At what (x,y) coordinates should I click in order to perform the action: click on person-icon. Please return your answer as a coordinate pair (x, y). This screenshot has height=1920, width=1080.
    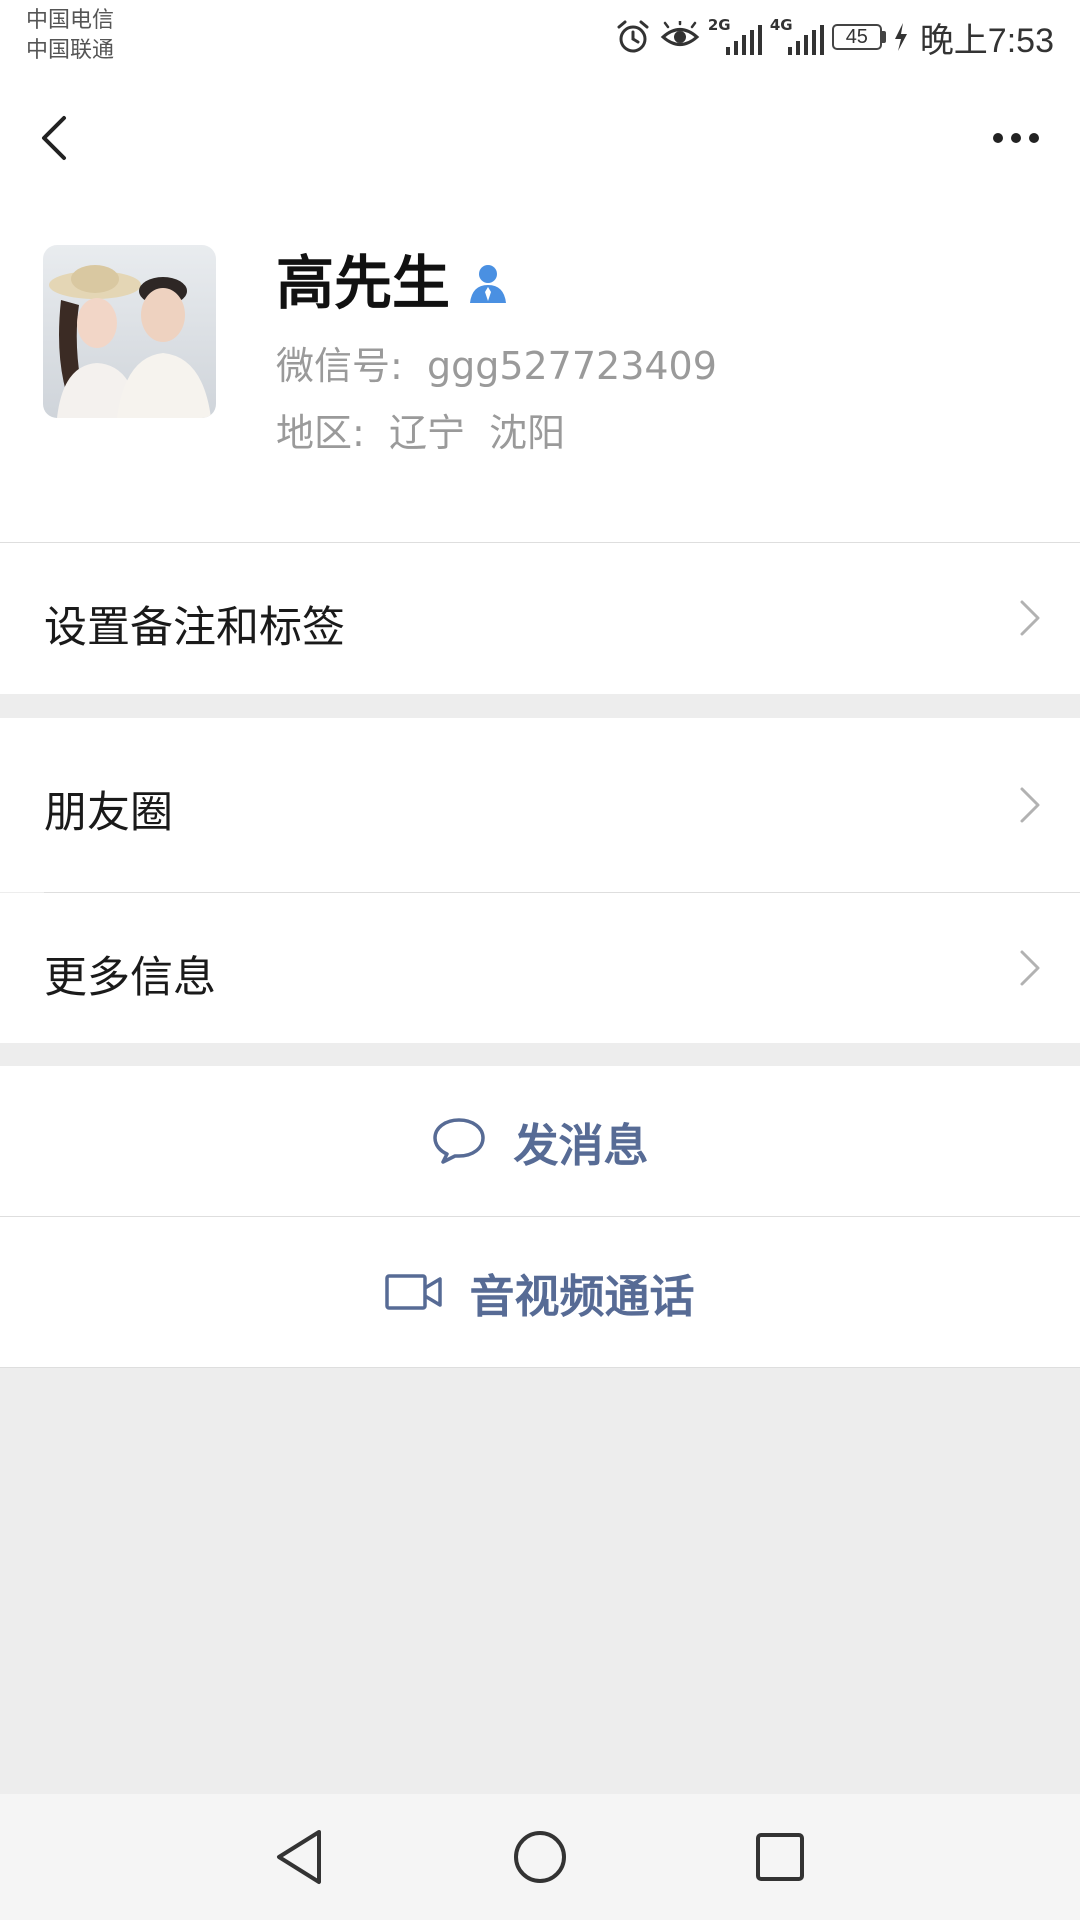
    Looking at the image, I should click on (488, 284).